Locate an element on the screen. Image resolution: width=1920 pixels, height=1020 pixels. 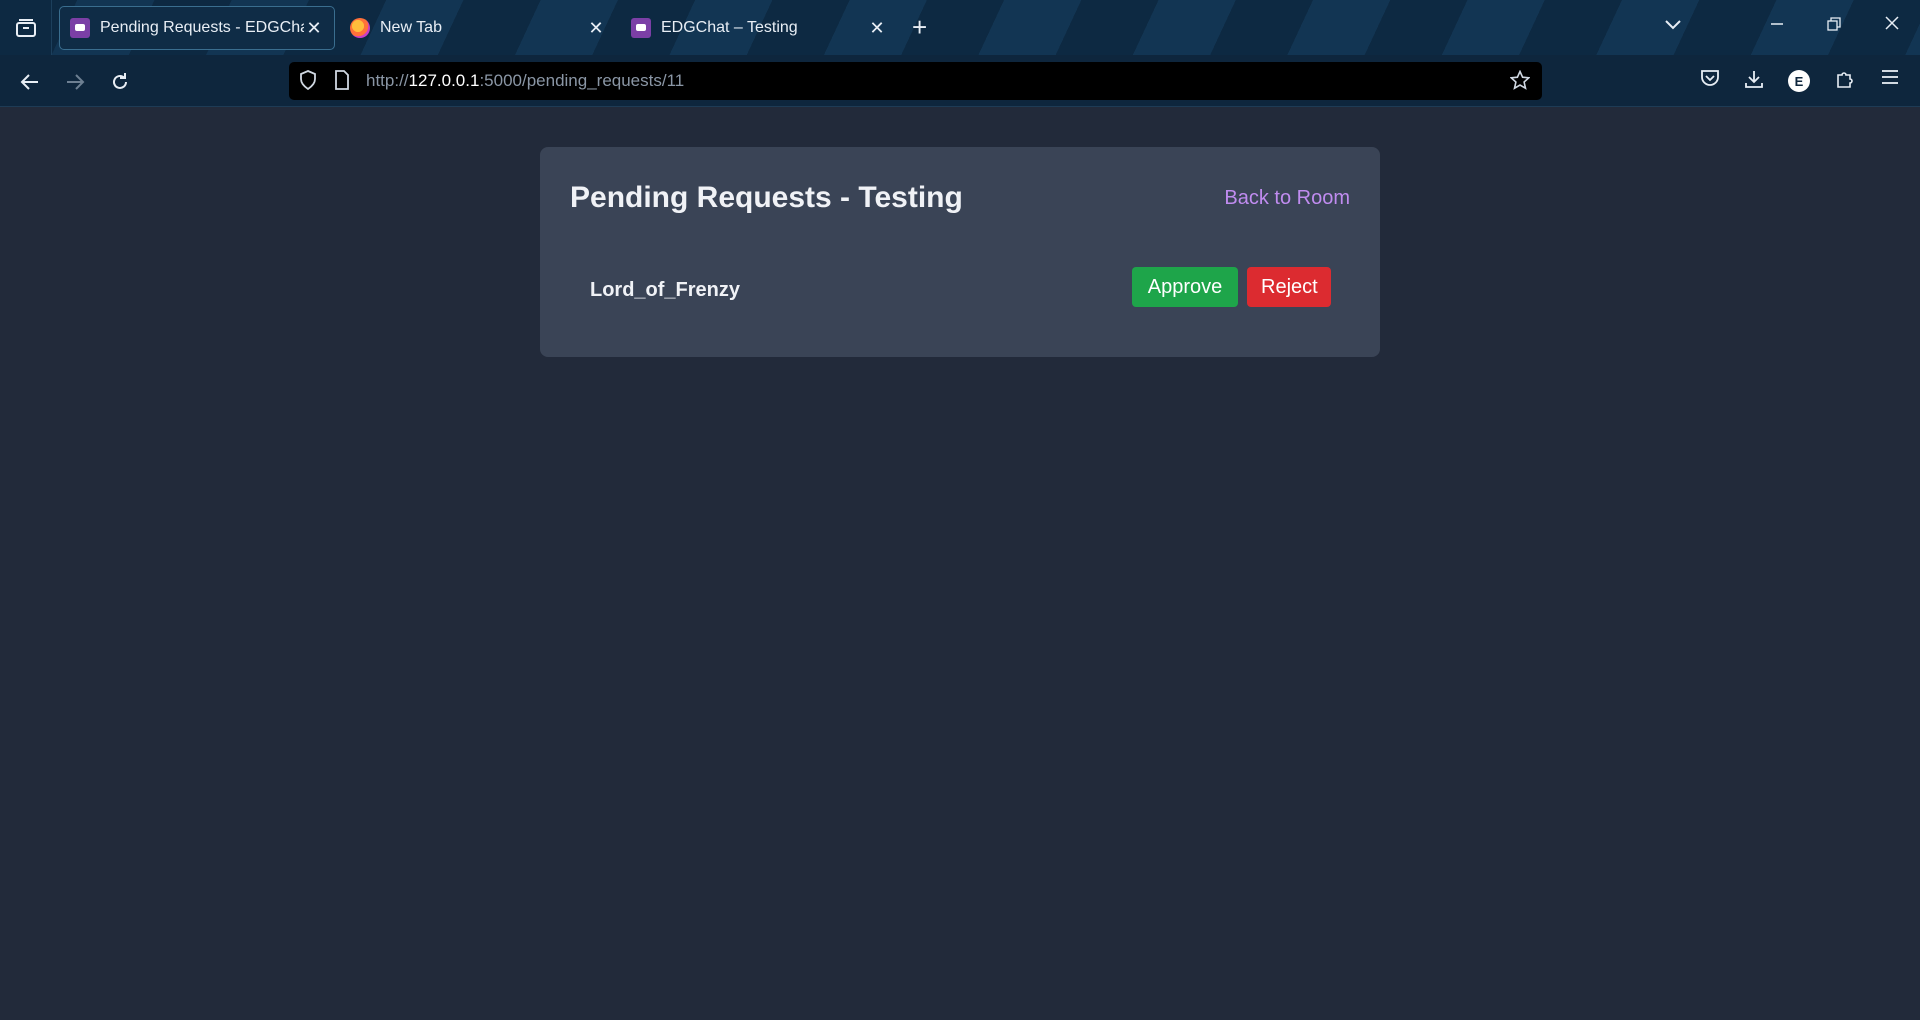
tab-overview-button is located at coordinates (26, 27).